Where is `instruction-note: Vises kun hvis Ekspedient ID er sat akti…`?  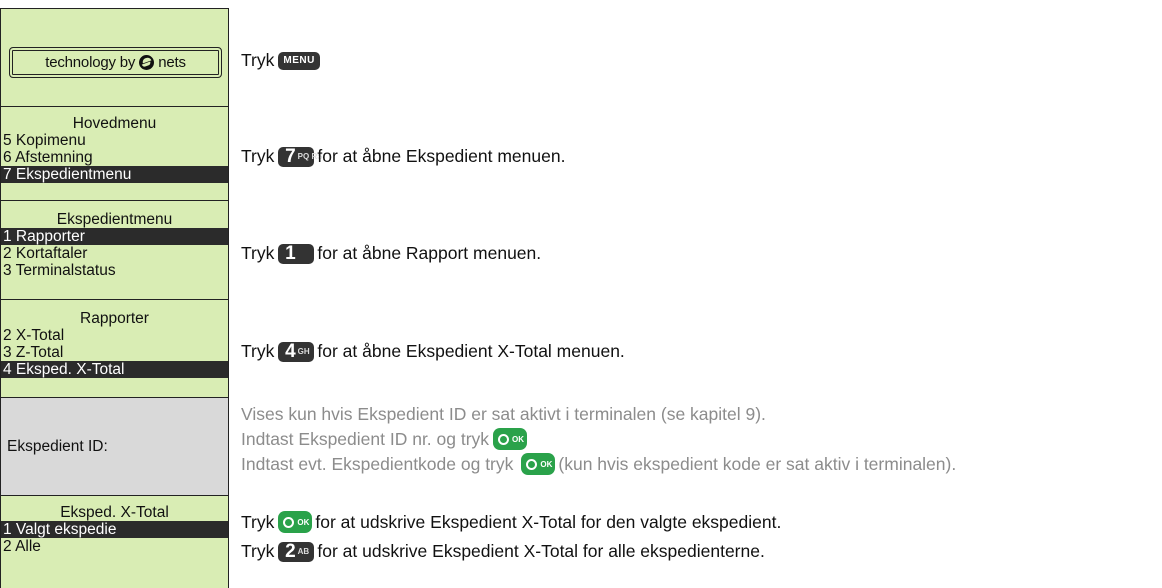 instruction-note: Vises kun hvis Ekspedient ID er sat akti… is located at coordinates (503, 414).